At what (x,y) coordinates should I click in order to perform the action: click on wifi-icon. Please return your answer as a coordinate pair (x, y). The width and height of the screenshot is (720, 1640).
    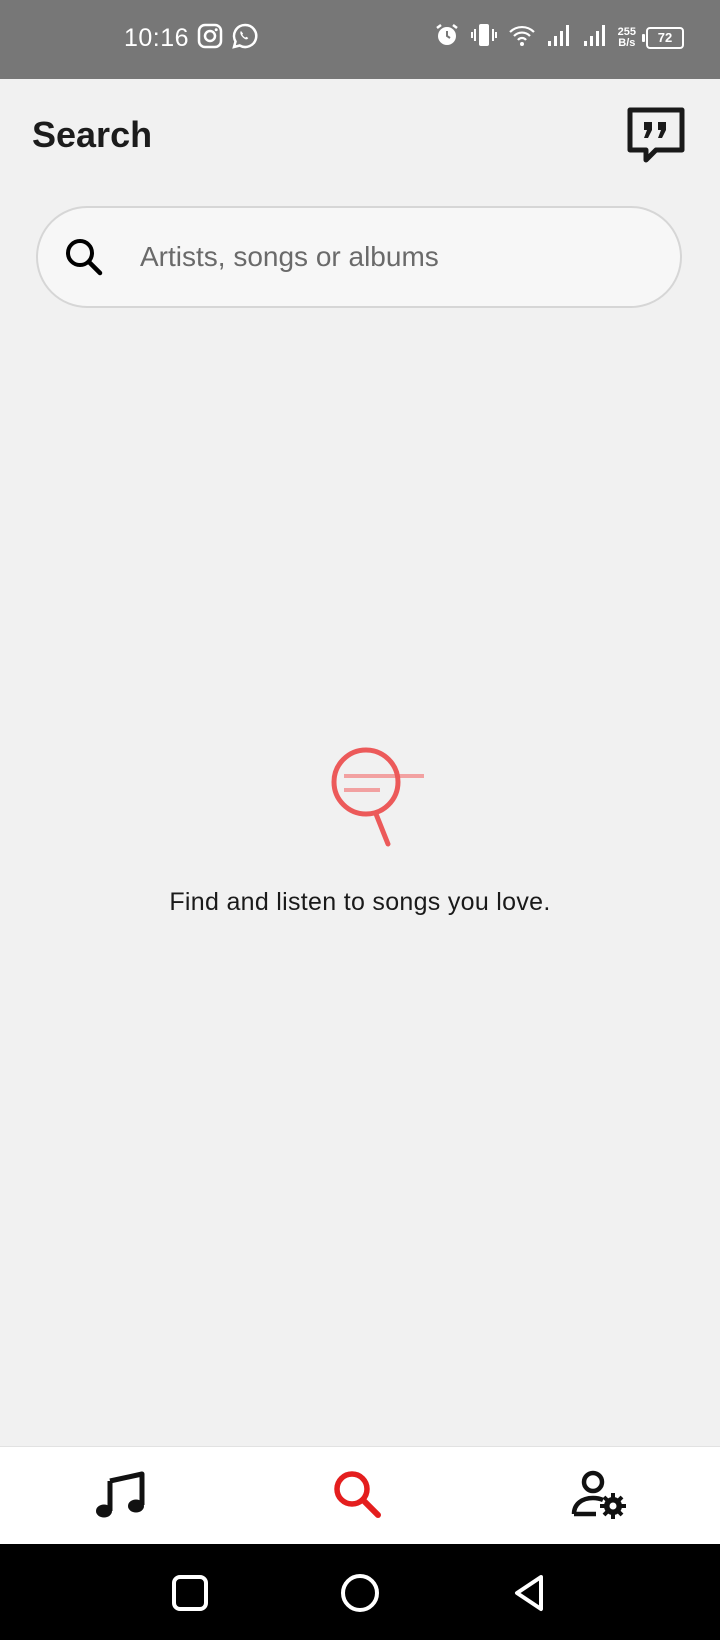
    Looking at the image, I should click on (522, 37).